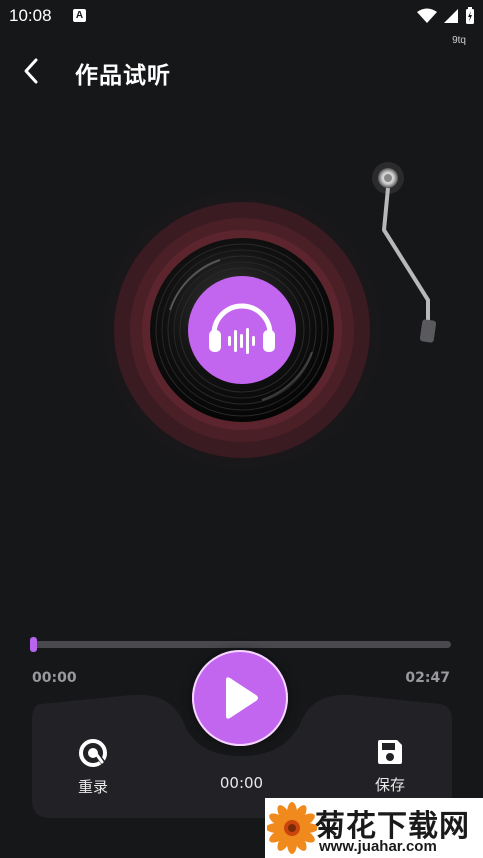 The image size is (483, 858). I want to click on watermark-url: www.juahar.com, so click(378, 846).